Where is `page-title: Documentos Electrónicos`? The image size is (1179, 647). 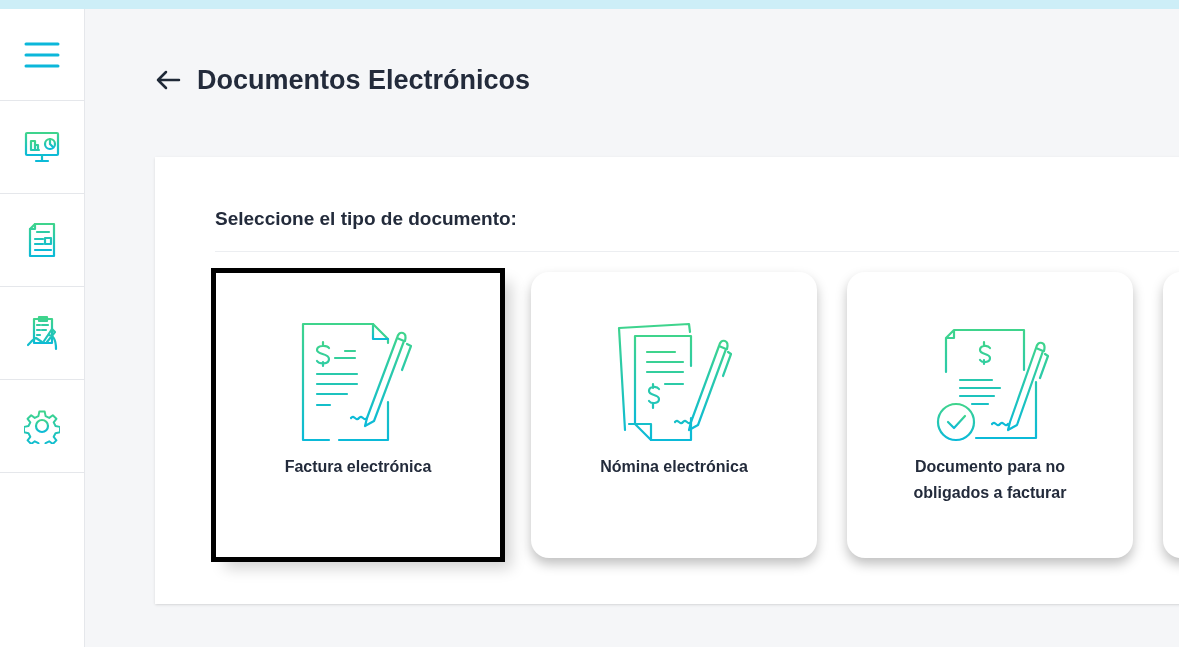
page-title: Documentos Electrónicos is located at coordinates (364, 80).